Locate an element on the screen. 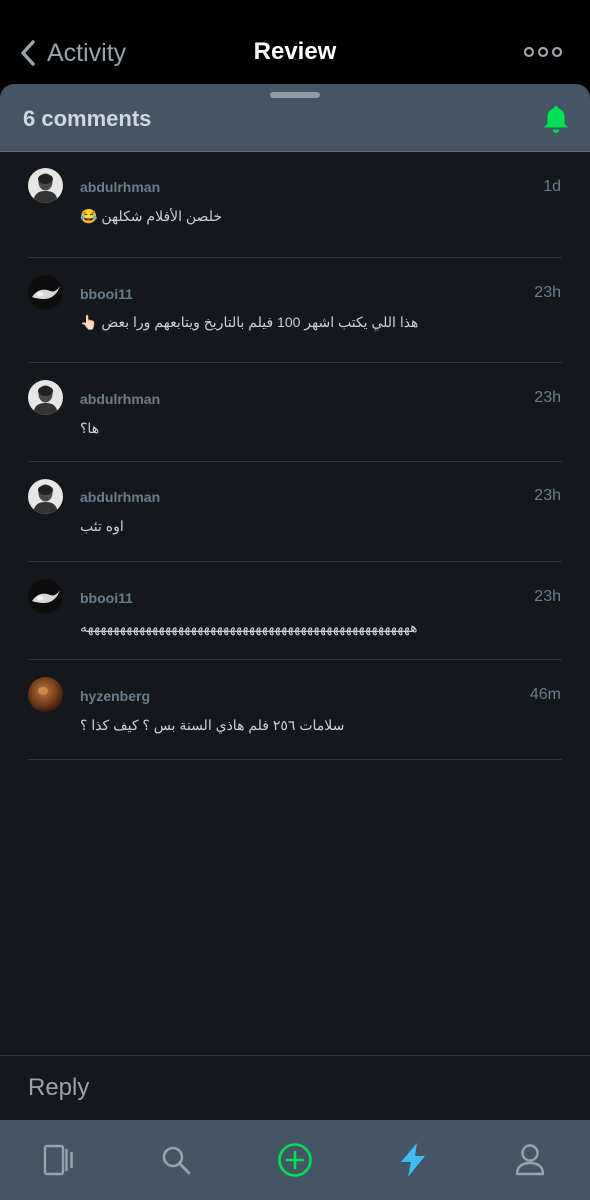 This screenshot has width=590, height=1200. tab-profile is located at coordinates (530, 1160).